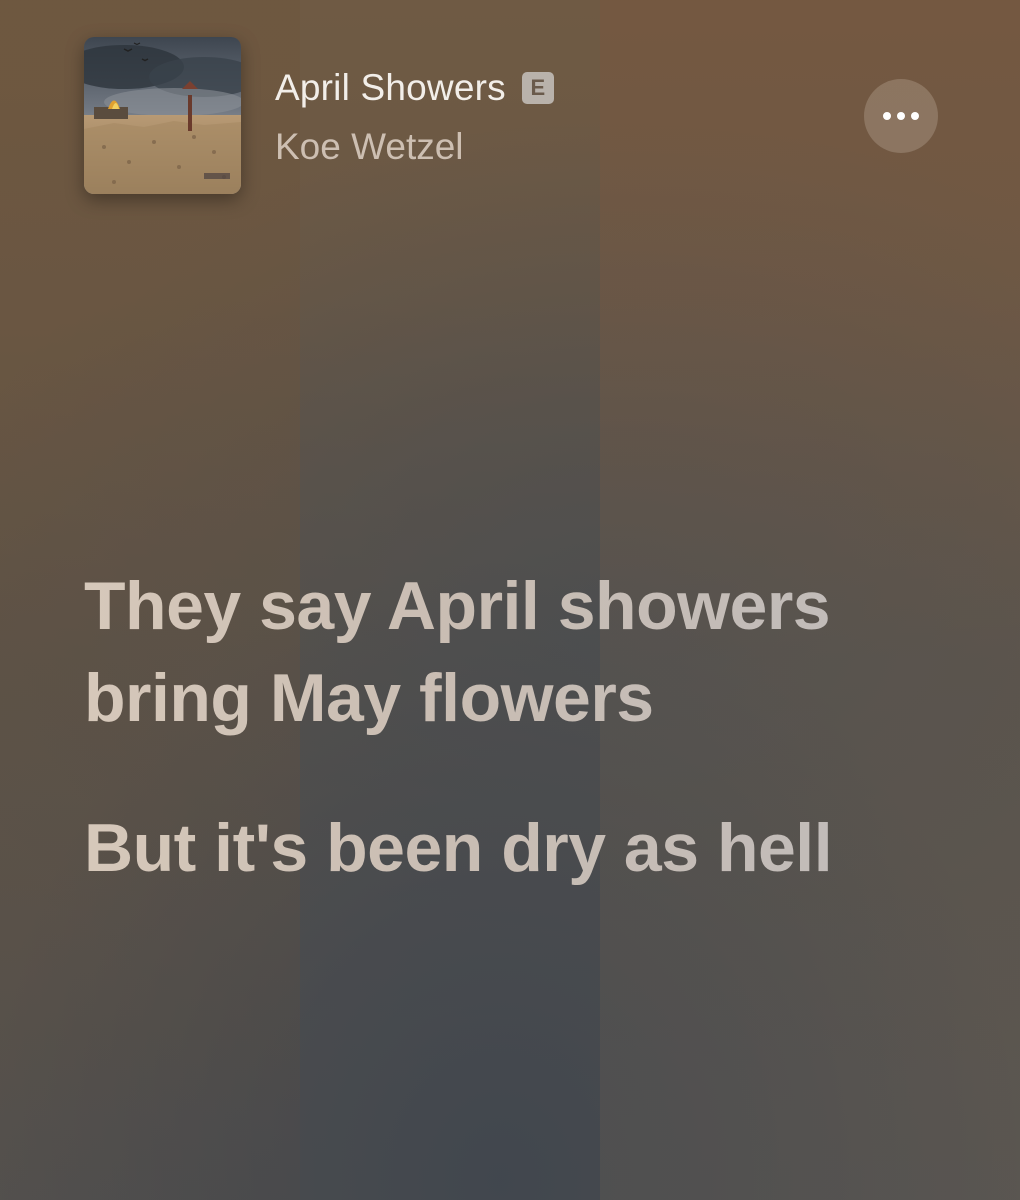 The height and width of the screenshot is (1200, 1020). What do you see at coordinates (369, 147) in the screenshot?
I see `artist-name: Koe Wetzel` at bounding box center [369, 147].